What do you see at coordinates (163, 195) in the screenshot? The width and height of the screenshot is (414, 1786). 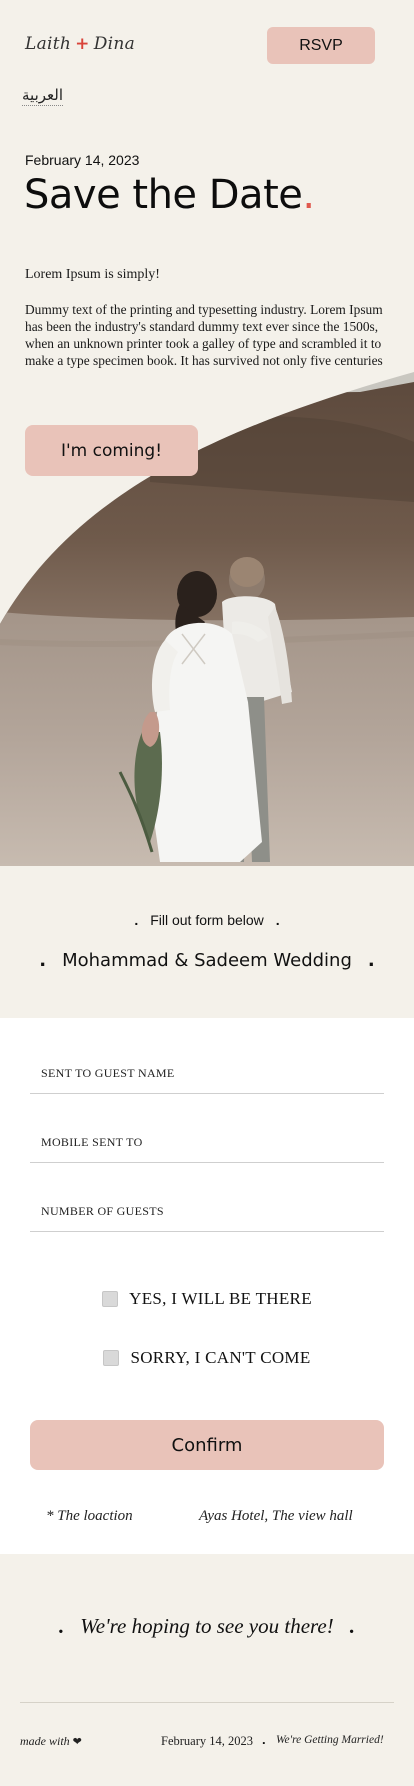 I see `page-title-text: Save the Date` at bounding box center [163, 195].